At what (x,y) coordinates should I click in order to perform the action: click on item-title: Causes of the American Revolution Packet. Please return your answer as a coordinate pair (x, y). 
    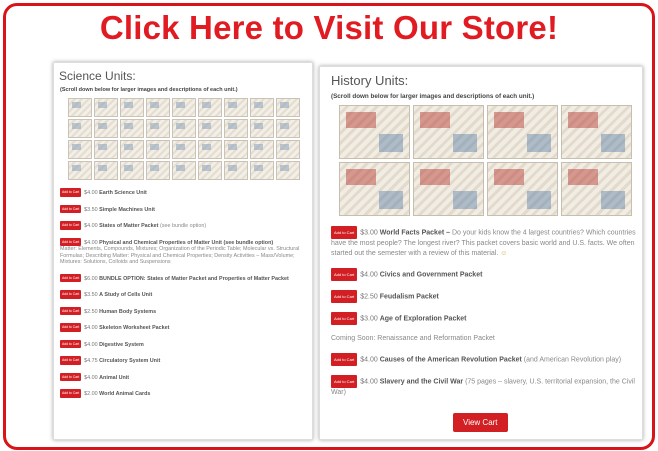
    Looking at the image, I should click on (450, 360).